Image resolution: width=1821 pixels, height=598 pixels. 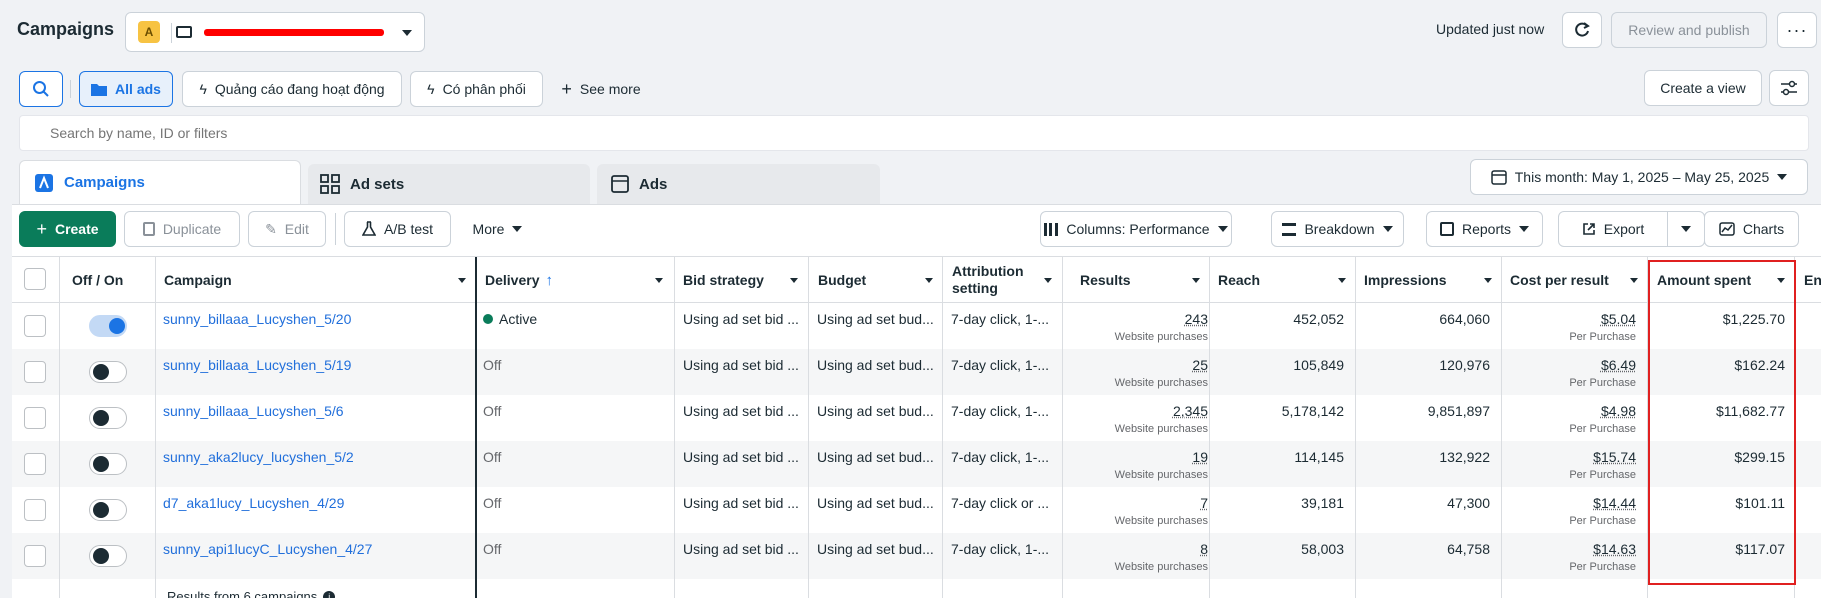 What do you see at coordinates (318, 503) in the screenshot?
I see `campaign-name-link: d7_aka1lucy_Lucyshen_4/29` at bounding box center [318, 503].